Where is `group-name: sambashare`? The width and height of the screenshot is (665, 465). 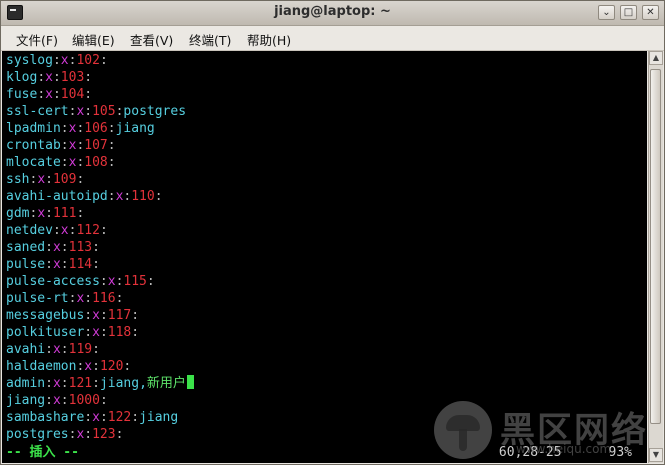
group-name: sambashare is located at coordinates (45, 417).